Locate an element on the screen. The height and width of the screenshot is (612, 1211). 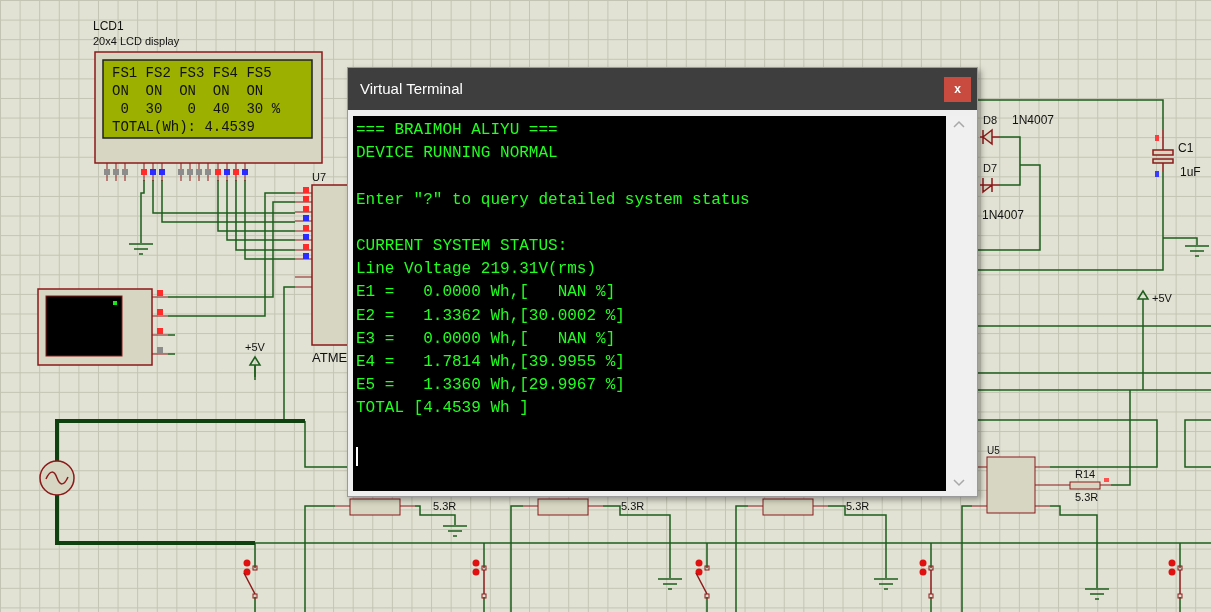
component-type-label: 20x4 LCD display is located at coordinates (136, 41).